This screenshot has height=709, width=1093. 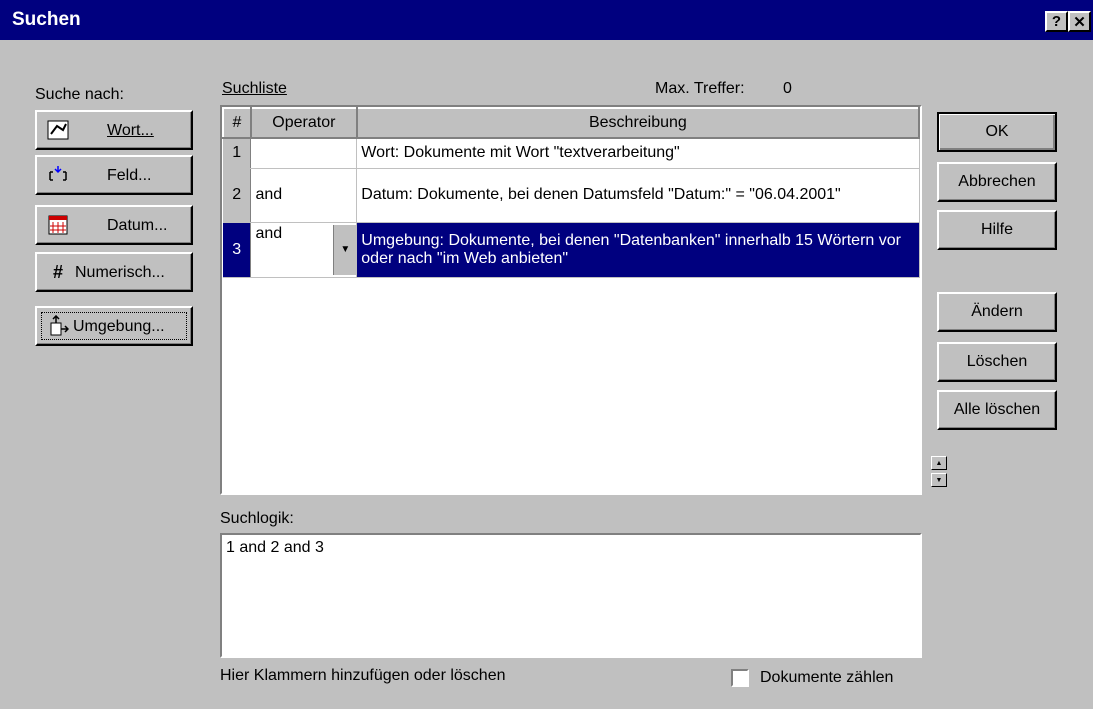 What do you see at coordinates (57, 271) in the screenshot?
I see `hash-icon: #` at bounding box center [57, 271].